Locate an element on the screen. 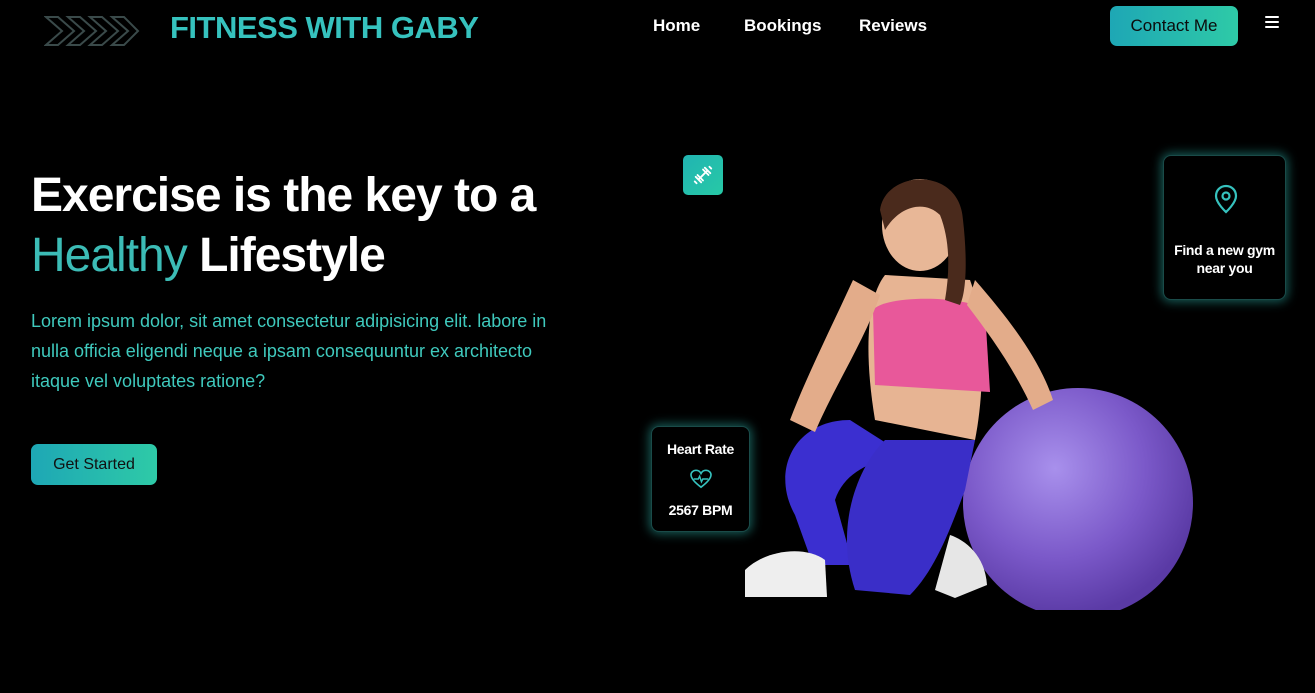  contact-button: Contact Me is located at coordinates (1174, 26).